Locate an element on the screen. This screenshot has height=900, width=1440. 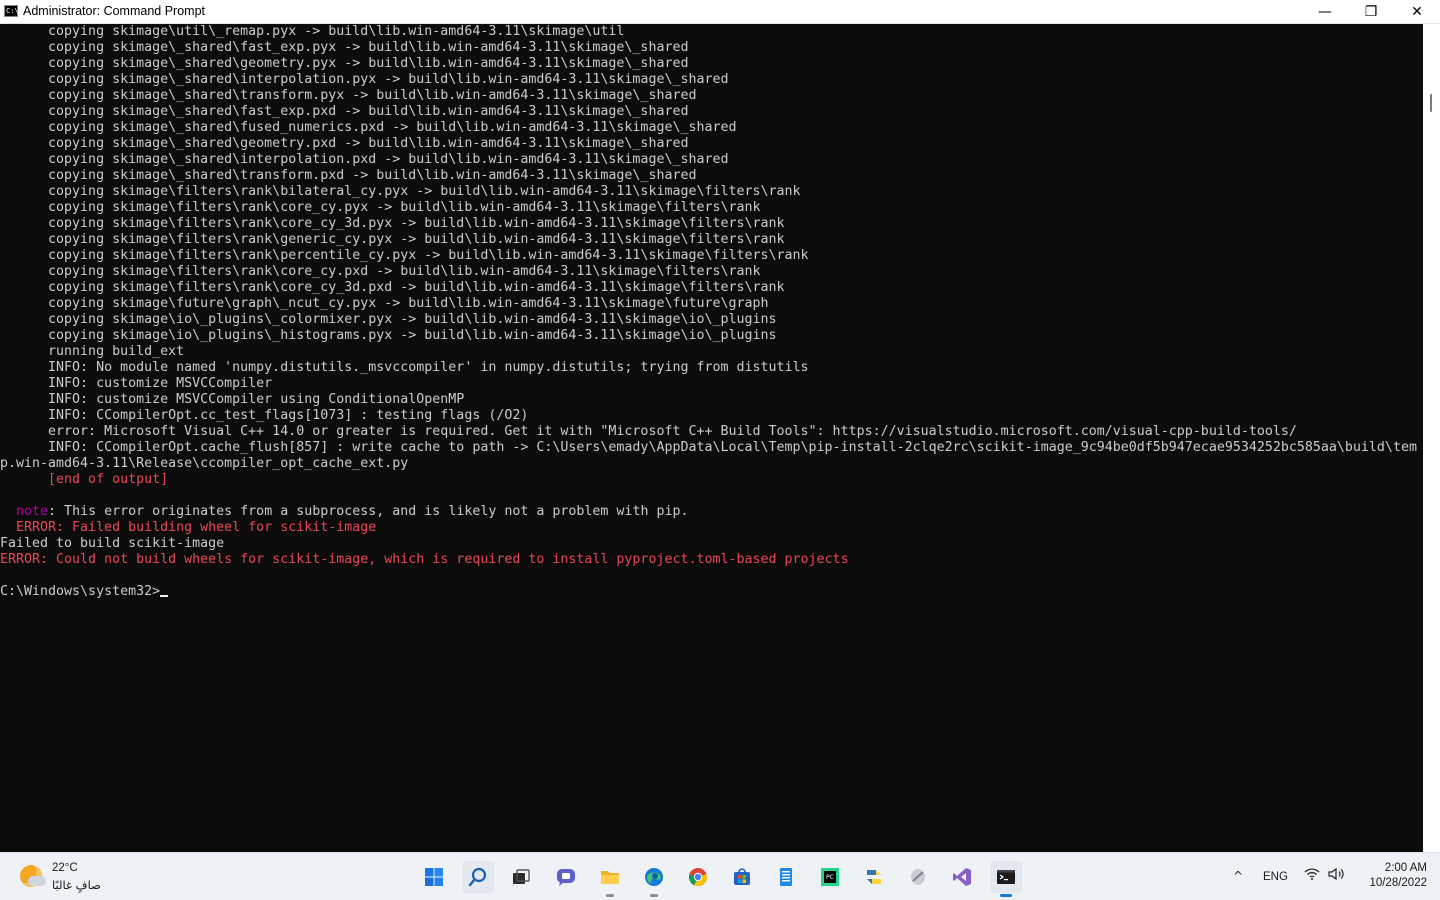
terminal-icon is located at coordinates (1006, 877).